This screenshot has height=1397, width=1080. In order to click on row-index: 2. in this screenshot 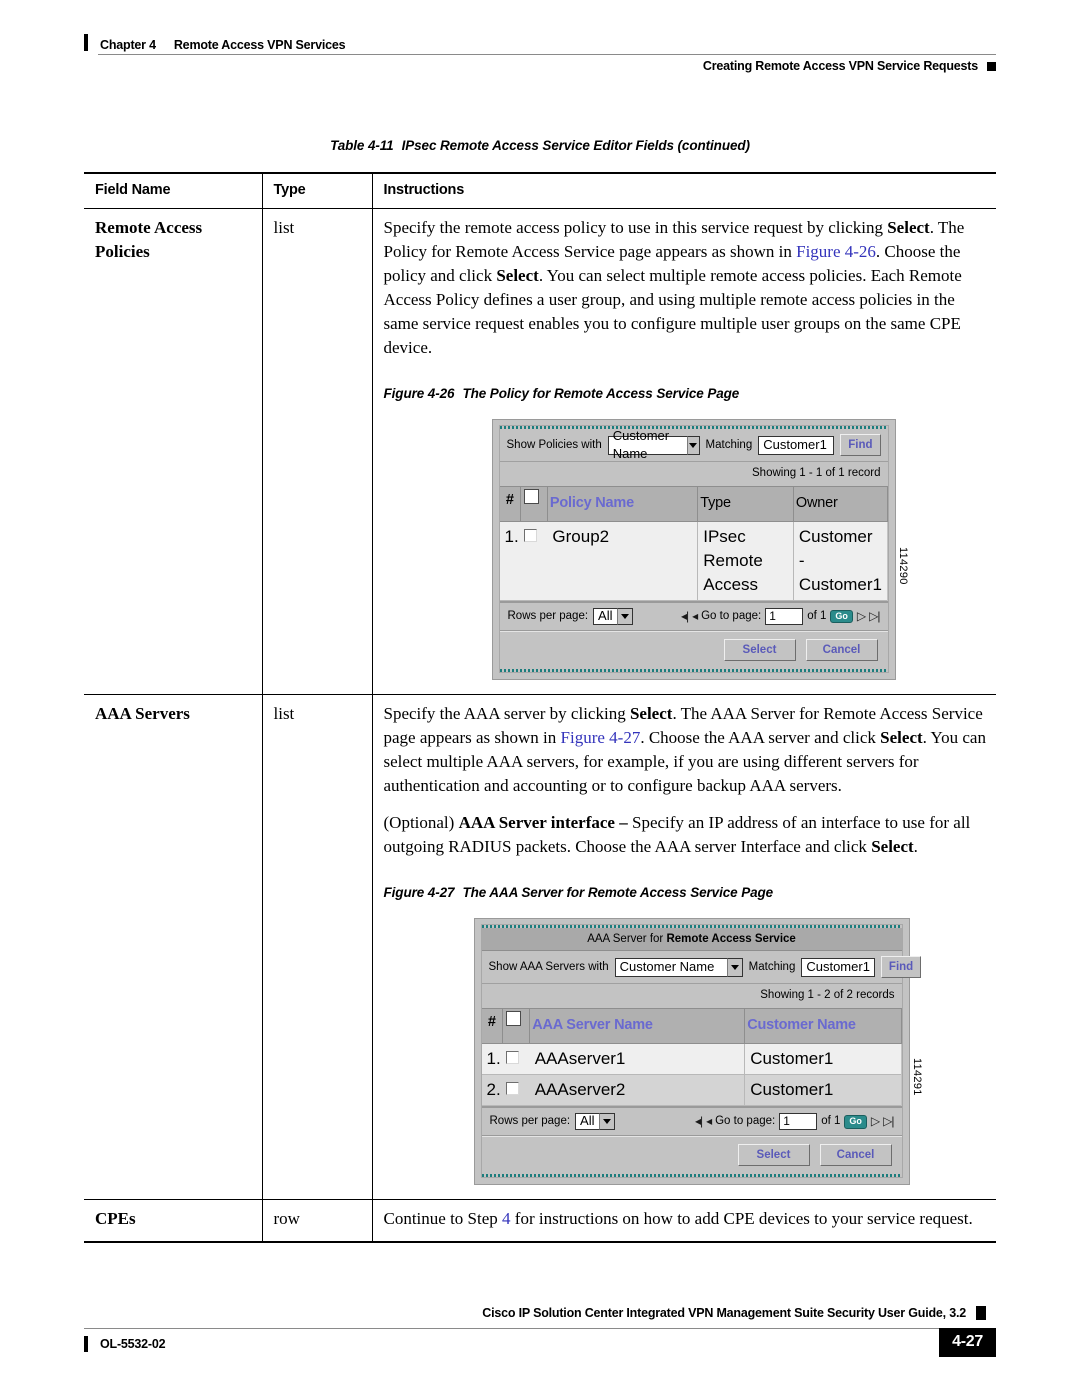, I will do `click(492, 1090)`.